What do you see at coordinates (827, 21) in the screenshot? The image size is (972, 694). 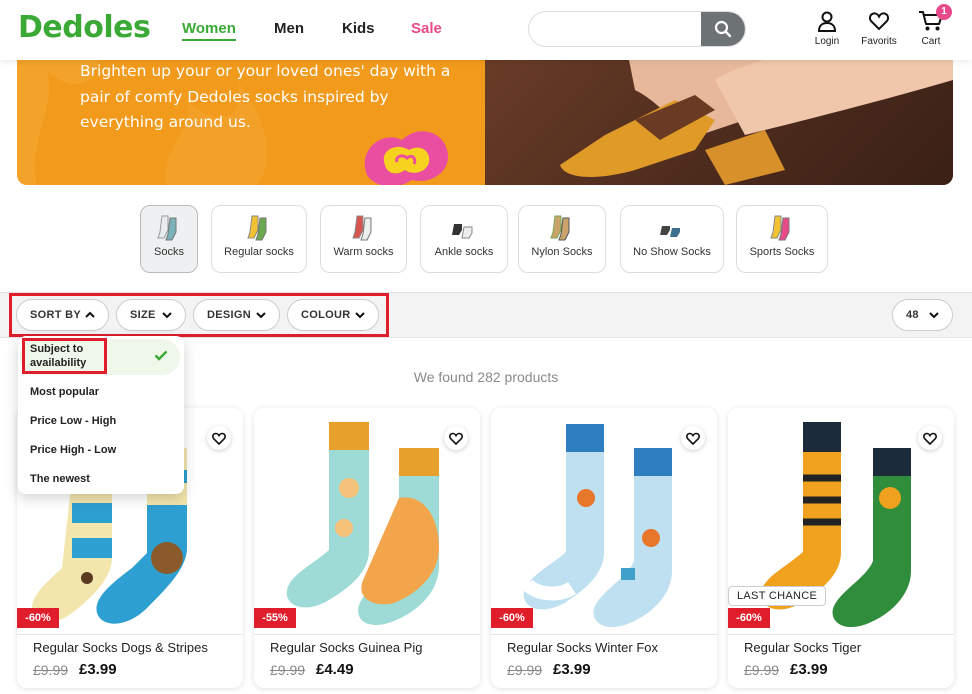 I see `user-icon` at bounding box center [827, 21].